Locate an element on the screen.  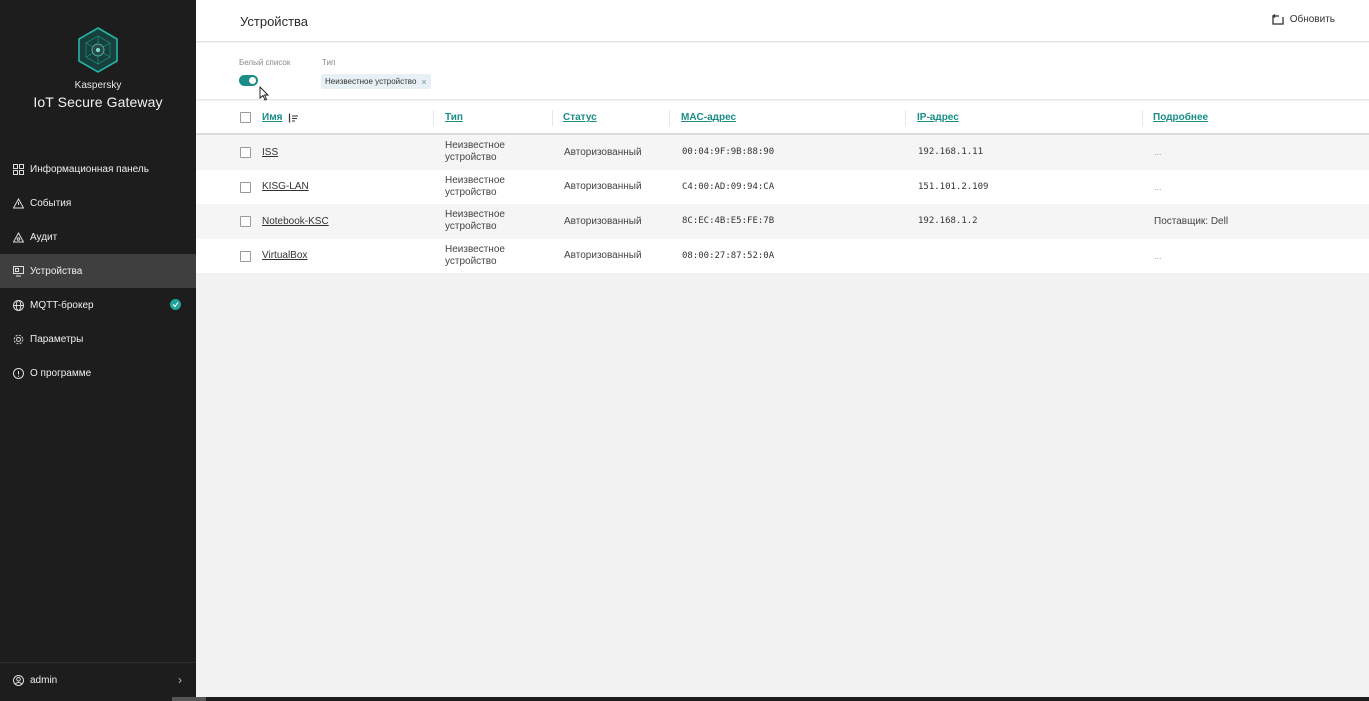
chip-remove-icon: × is located at coordinates (423, 82).